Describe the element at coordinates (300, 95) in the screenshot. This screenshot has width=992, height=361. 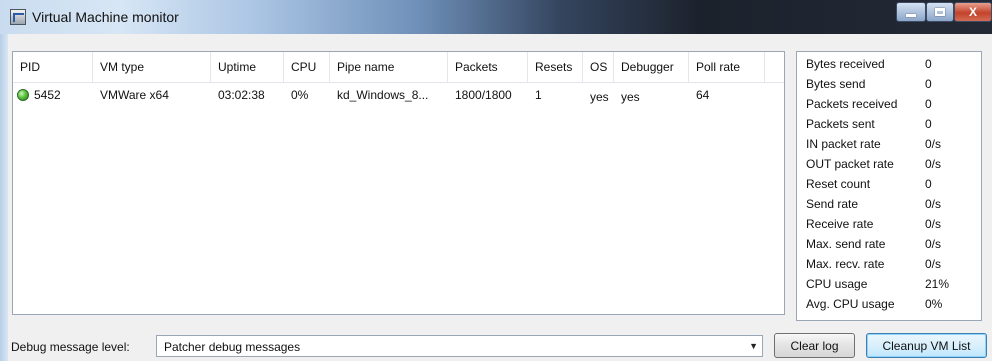
I see `cell-cpu: 0%` at that location.